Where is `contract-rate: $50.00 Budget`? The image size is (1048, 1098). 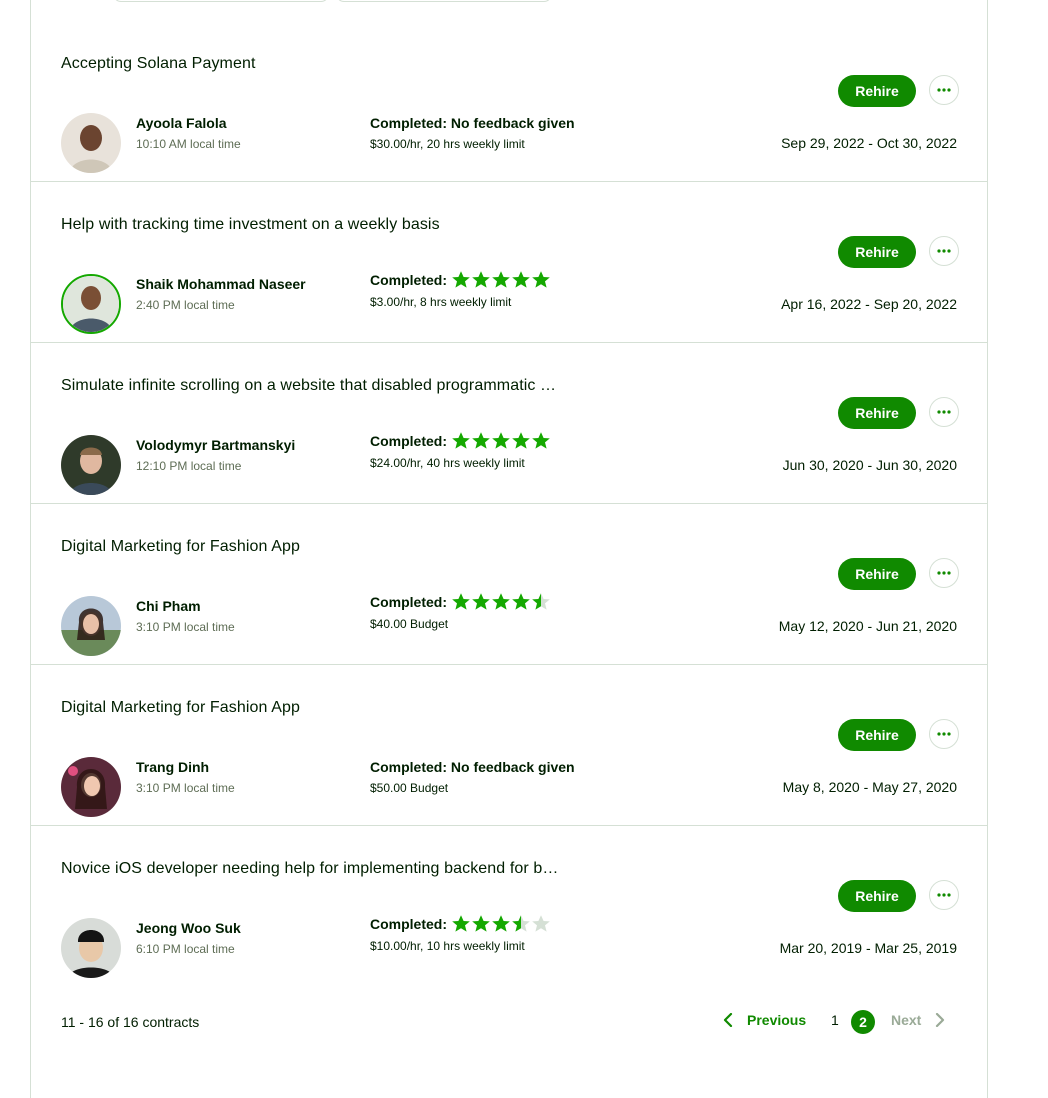 contract-rate: $50.00 Budget is located at coordinates (409, 788).